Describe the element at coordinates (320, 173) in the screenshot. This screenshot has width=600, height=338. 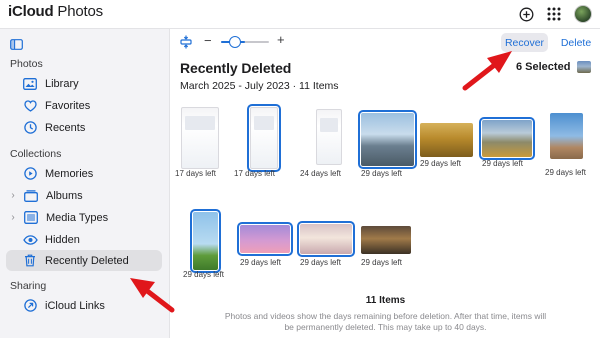
I see `days-left-caption: 24 days left` at that location.